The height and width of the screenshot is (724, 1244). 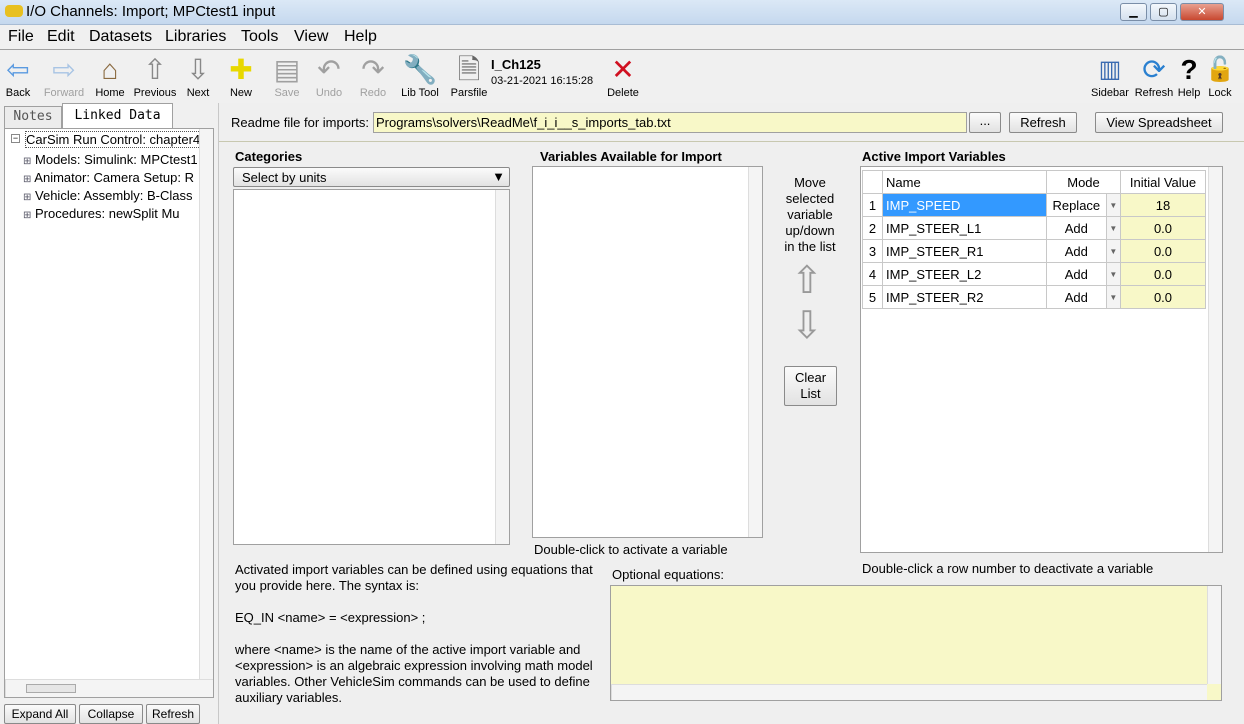 What do you see at coordinates (33, 117) in the screenshot?
I see `tab-notes: Notes` at bounding box center [33, 117].